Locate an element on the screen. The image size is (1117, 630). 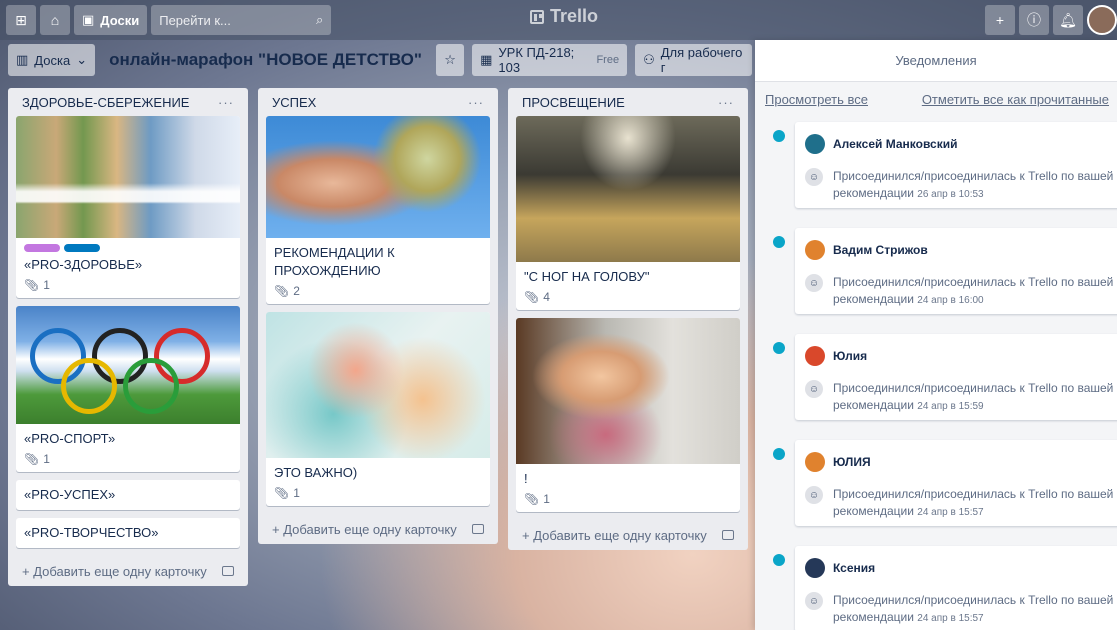
search-input: Перейти к... ⌕ is located at coordinates (241, 20).